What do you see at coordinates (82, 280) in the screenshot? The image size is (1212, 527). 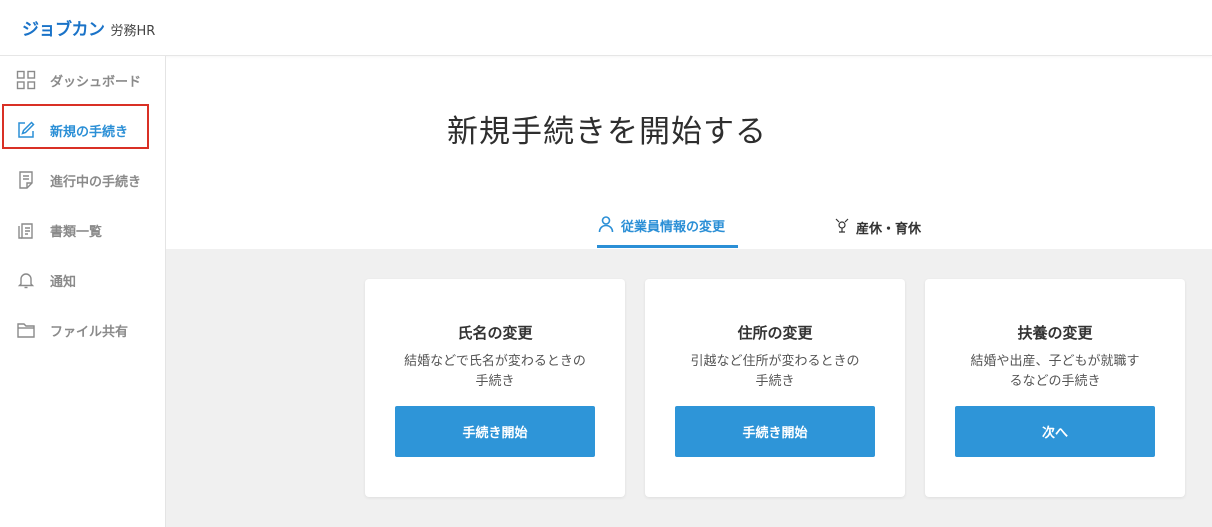 I see `sidebar-item-notifications: 通知` at bounding box center [82, 280].